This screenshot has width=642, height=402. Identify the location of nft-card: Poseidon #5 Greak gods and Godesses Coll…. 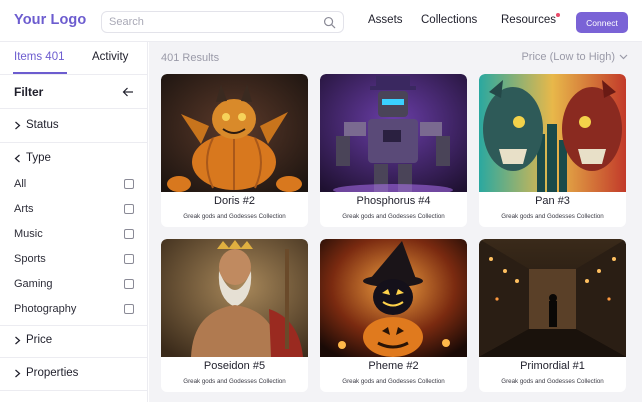
(234, 315).